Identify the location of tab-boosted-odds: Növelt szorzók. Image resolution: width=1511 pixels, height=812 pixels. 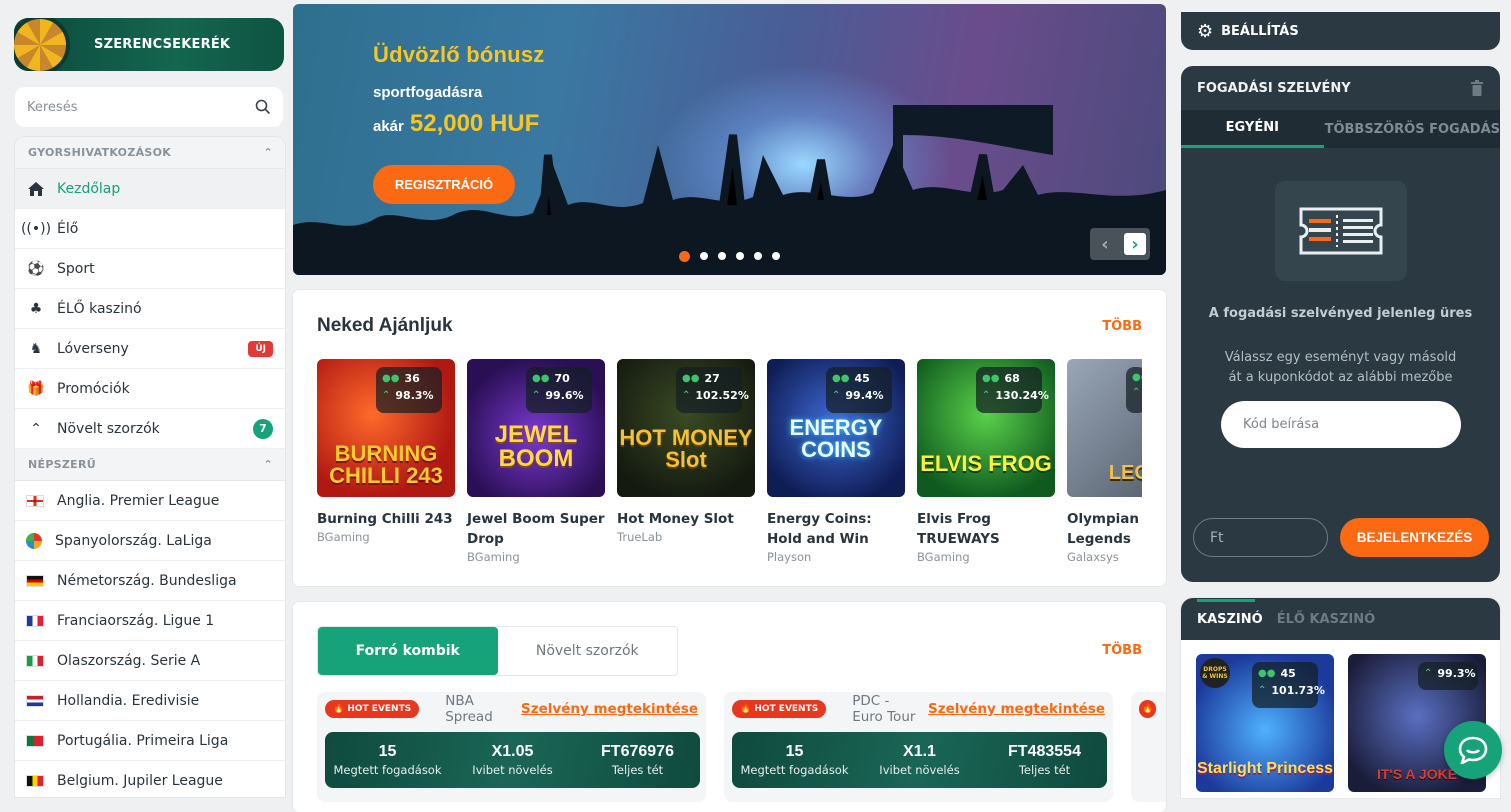
(588, 651).